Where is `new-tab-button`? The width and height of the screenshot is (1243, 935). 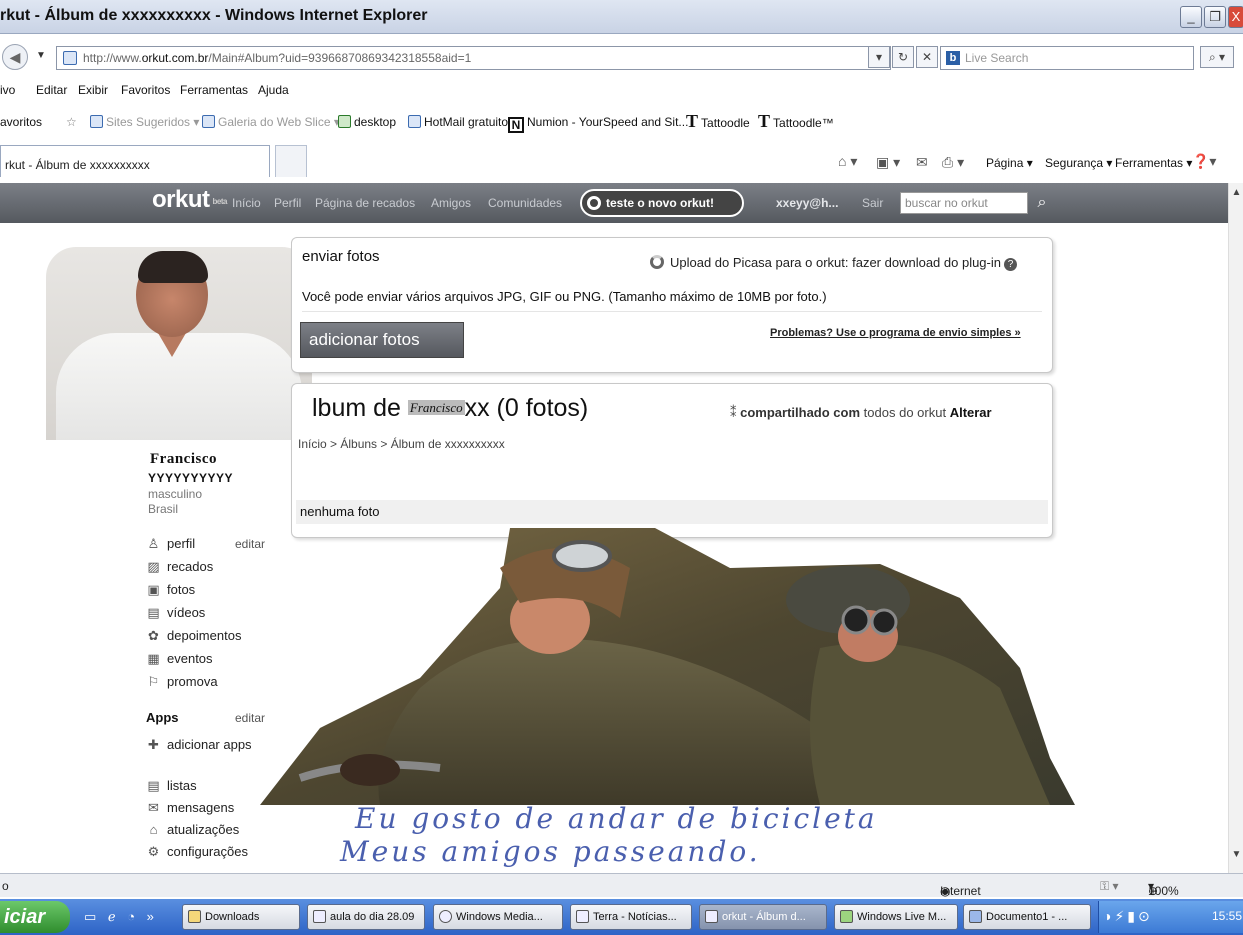 new-tab-button is located at coordinates (291, 161).